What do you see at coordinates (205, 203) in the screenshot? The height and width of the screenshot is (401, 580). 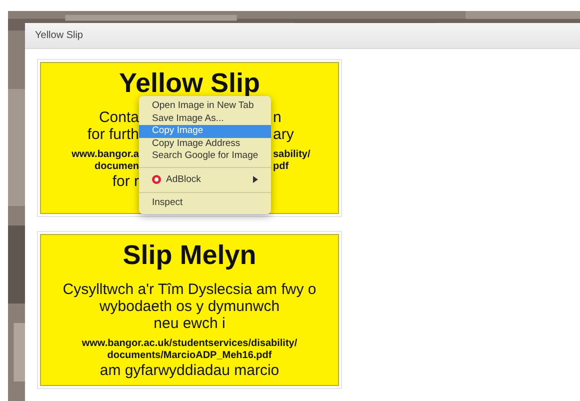 I see `menu-item: Inspect` at bounding box center [205, 203].